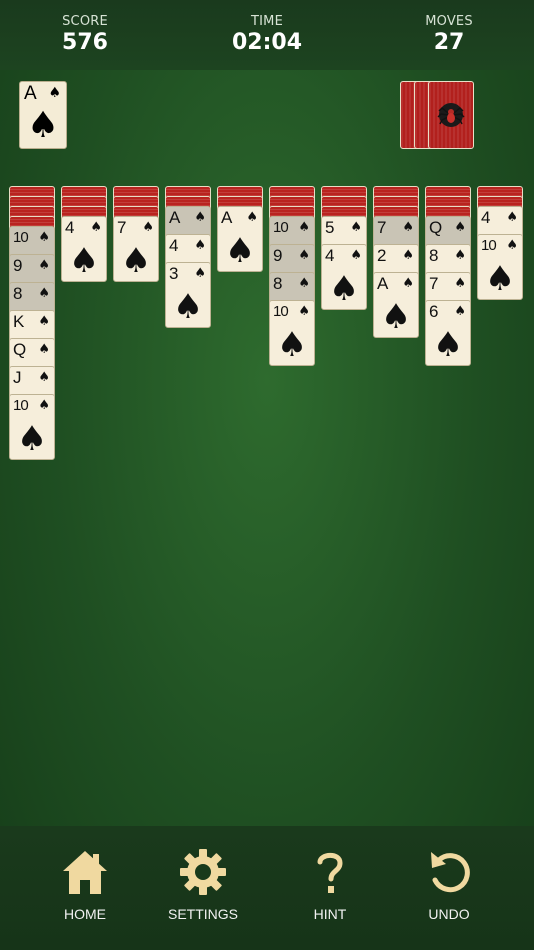  I want to click on card-rank: K, so click(19, 321).